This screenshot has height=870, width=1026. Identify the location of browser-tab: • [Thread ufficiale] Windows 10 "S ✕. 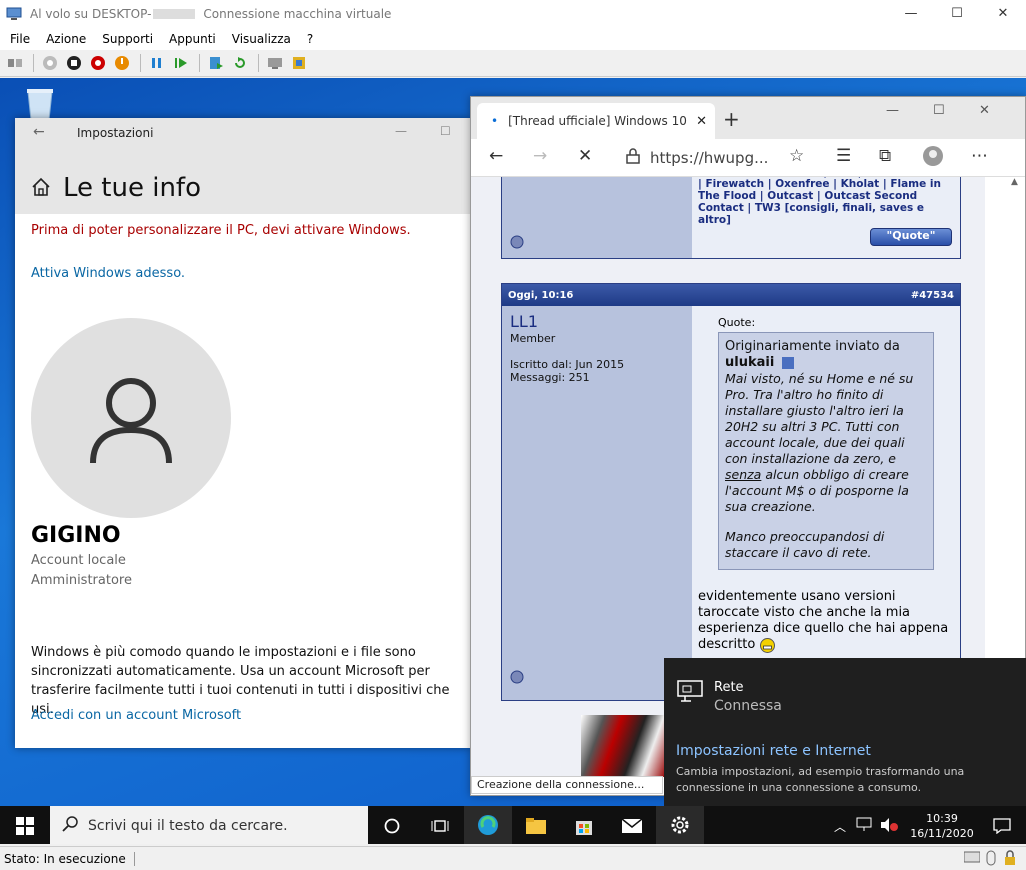
(596, 121).